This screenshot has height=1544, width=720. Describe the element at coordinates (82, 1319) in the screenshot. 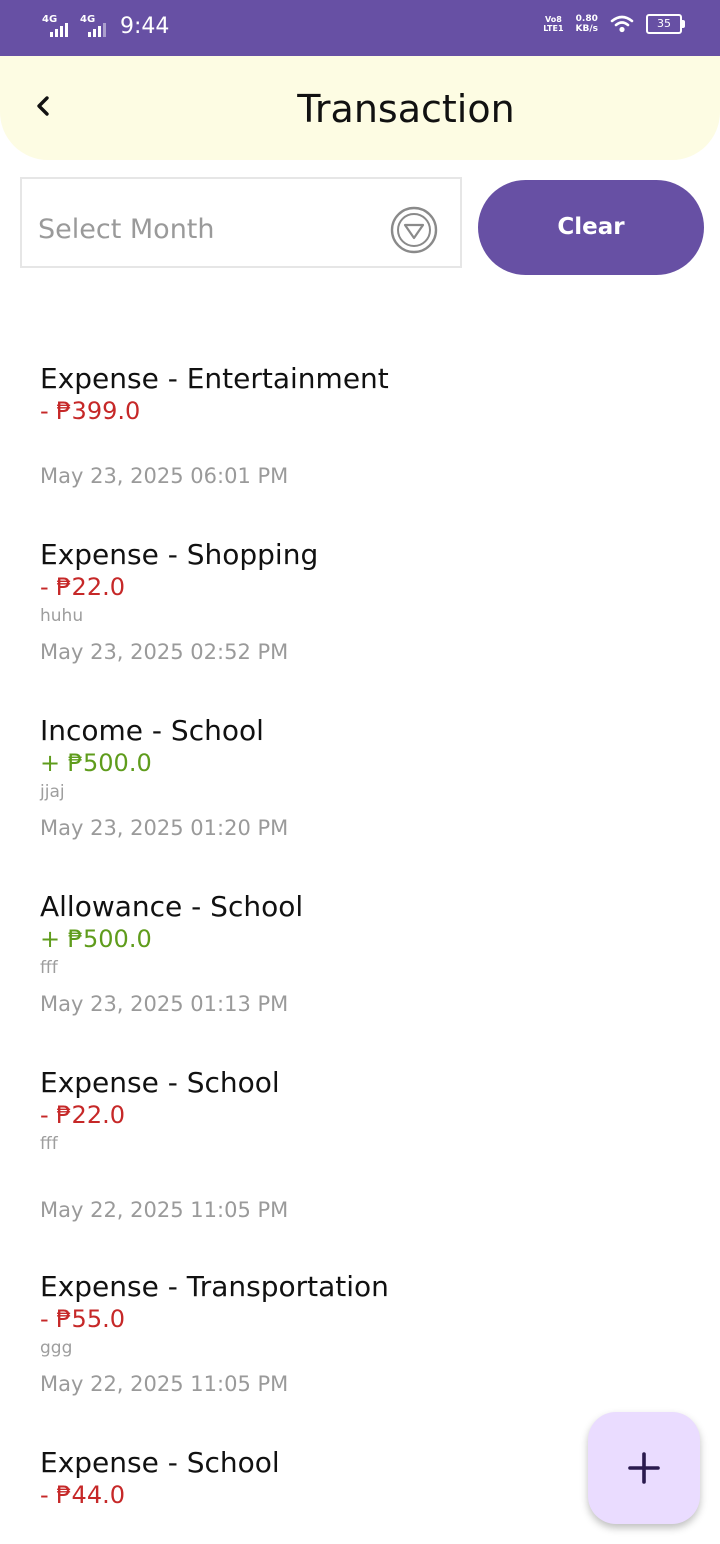

I see `transaction-amount: - ₱55.0` at that location.